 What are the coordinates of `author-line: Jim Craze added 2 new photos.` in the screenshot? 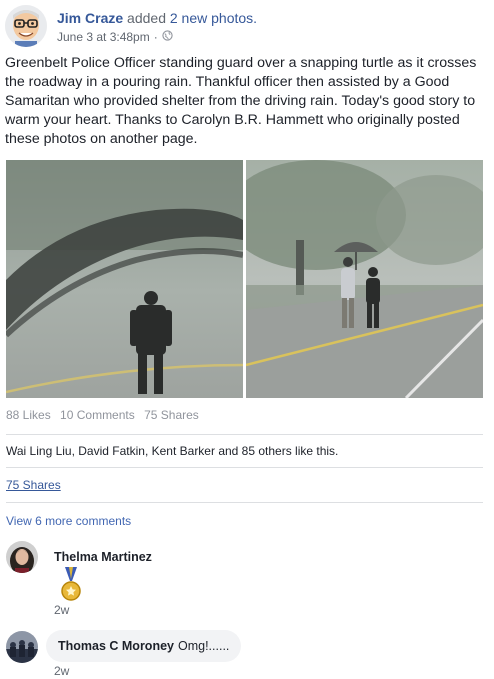 It's located at (157, 18).